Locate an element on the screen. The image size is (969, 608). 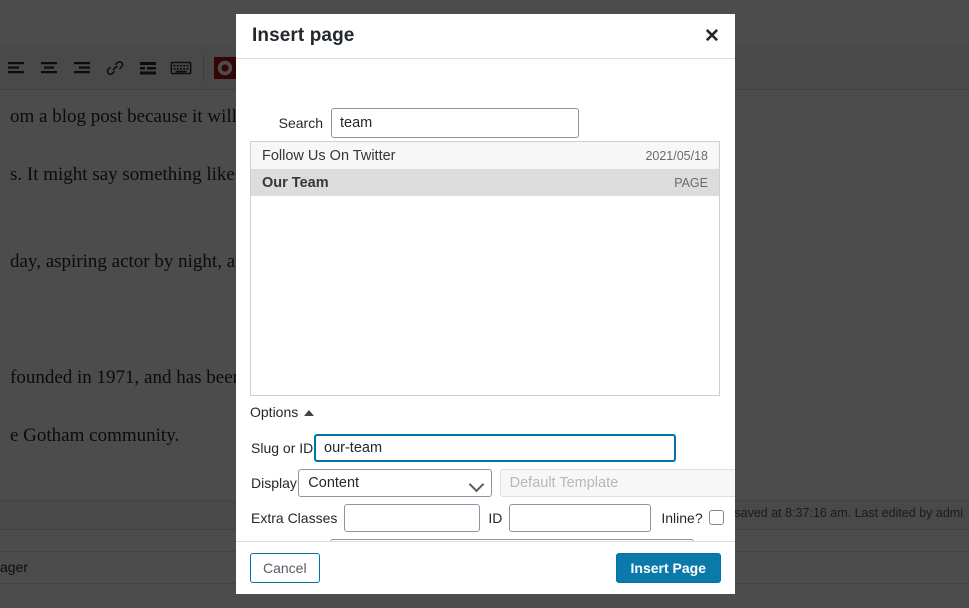
display-select-value: Content is located at coordinates (334, 482).